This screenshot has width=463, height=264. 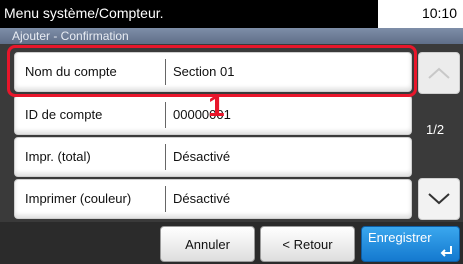 I want to click on scroll-up-button, so click(x=439, y=73).